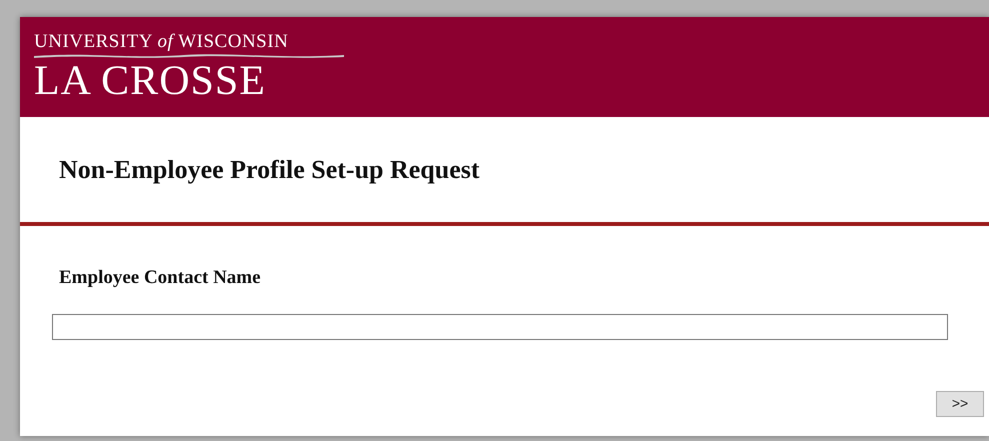  Describe the element at coordinates (162, 41) in the screenshot. I see `logo-line: UNIVERSITY of WISCONSIN` at that location.